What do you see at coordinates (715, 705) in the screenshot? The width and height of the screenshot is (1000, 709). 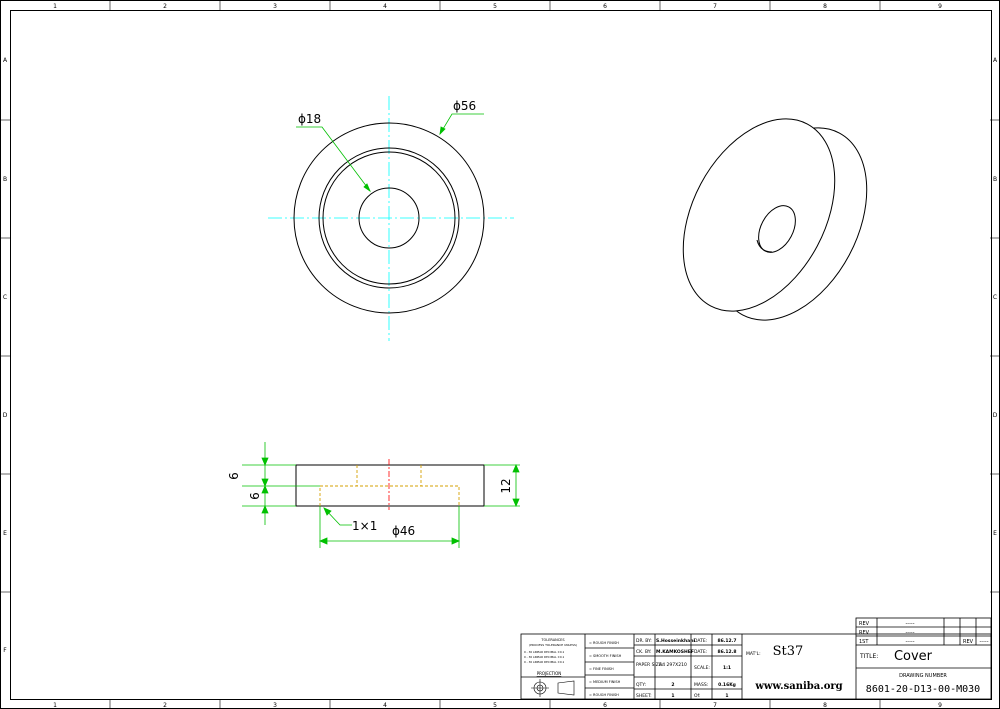 I see `col-label-bottom: 7` at bounding box center [715, 705].